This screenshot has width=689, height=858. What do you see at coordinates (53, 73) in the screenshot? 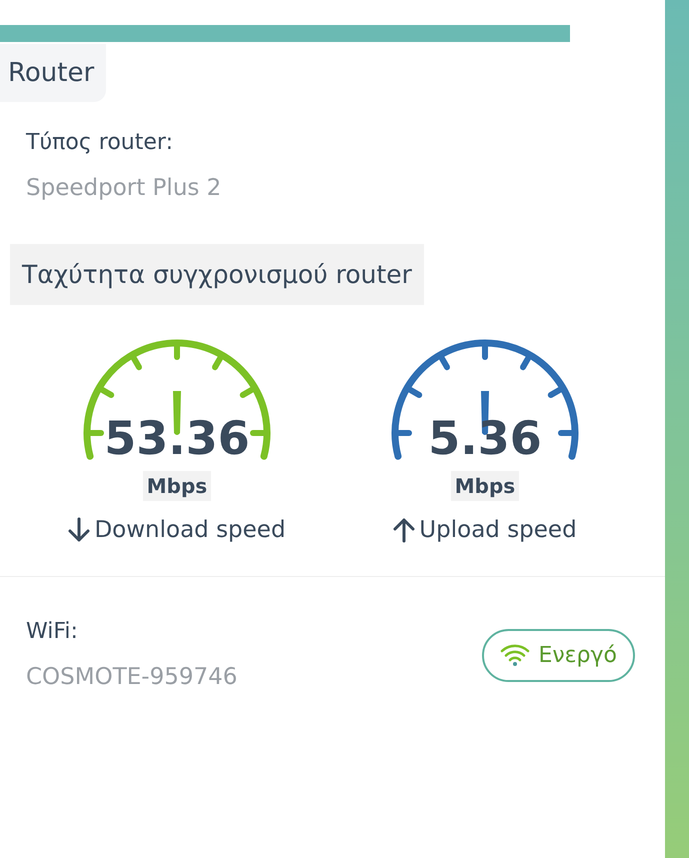
I see `section-title: Router` at bounding box center [53, 73].